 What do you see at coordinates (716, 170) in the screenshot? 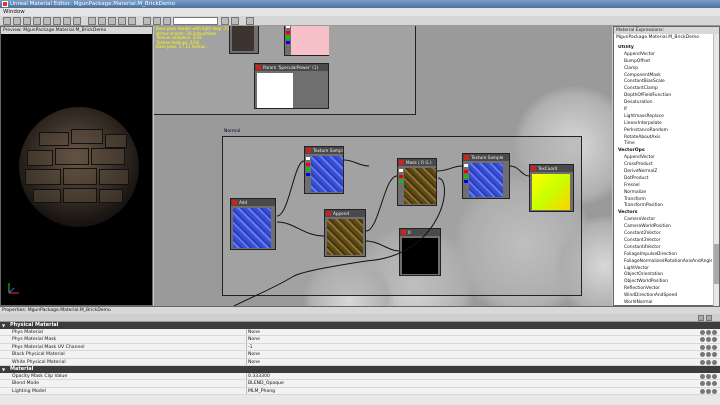
I see `expressions-scrollbar` at bounding box center [716, 170].